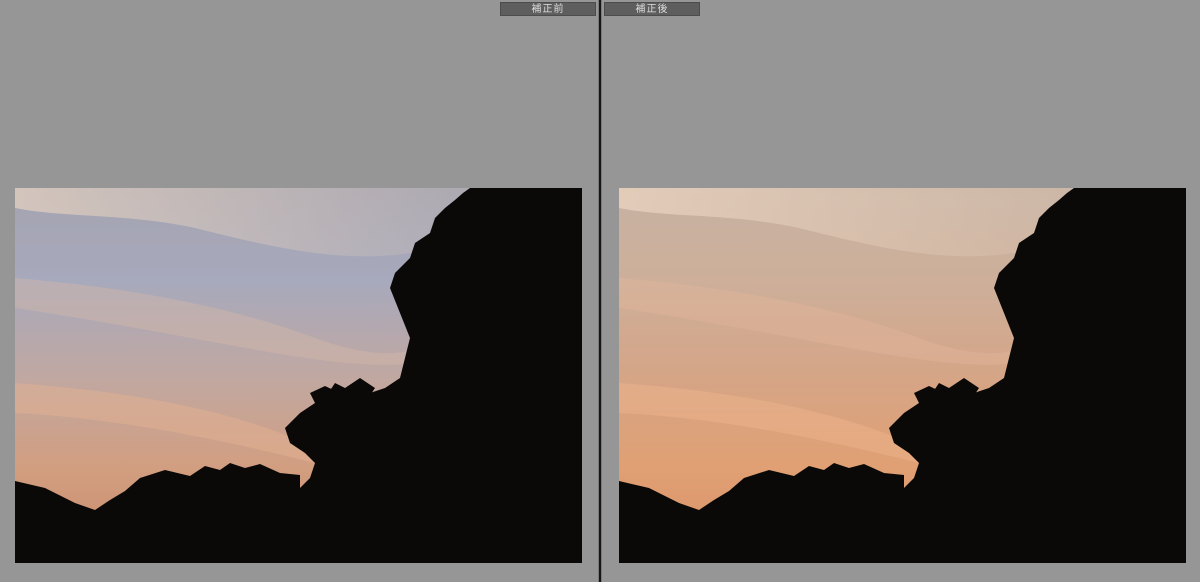 This screenshot has width=1200, height=582. I want to click on before-label: 補正前, so click(548, 9).